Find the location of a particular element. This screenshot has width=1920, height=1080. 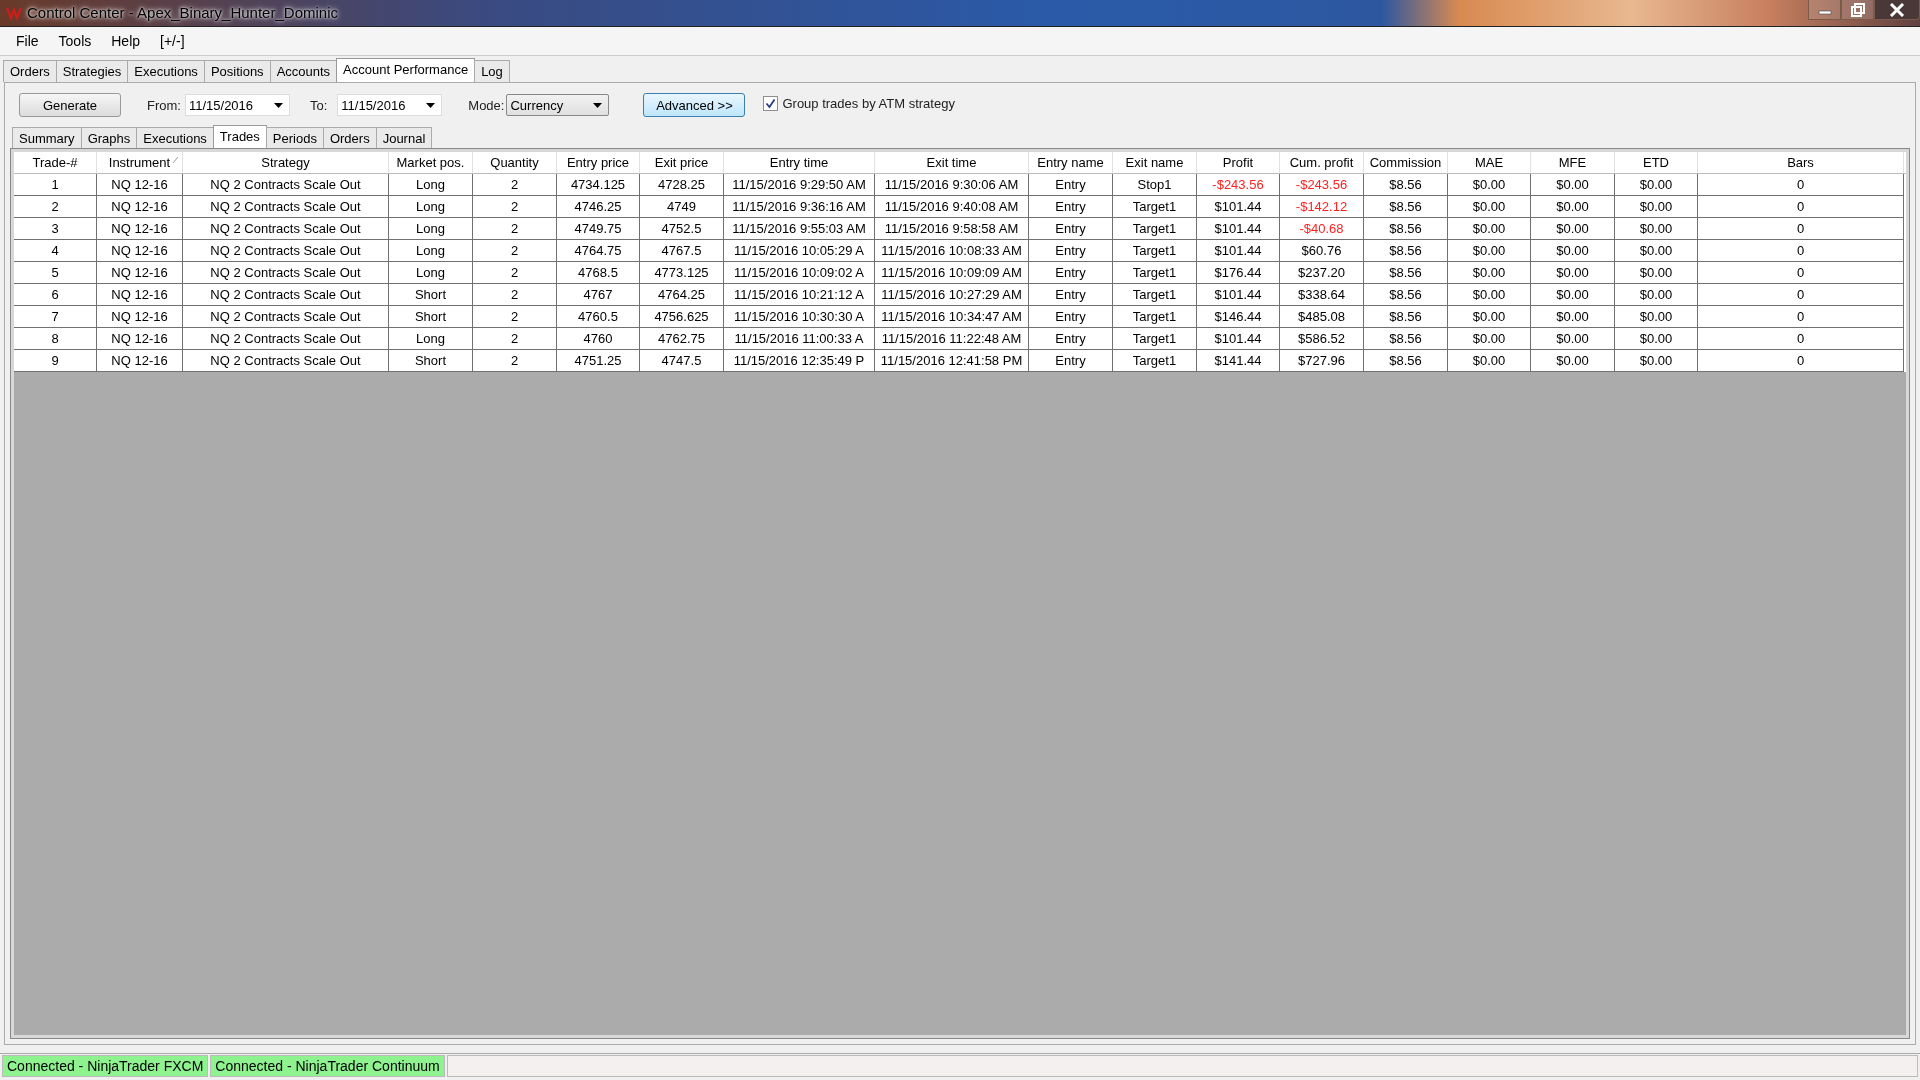

tab: Strategies is located at coordinates (92, 71).